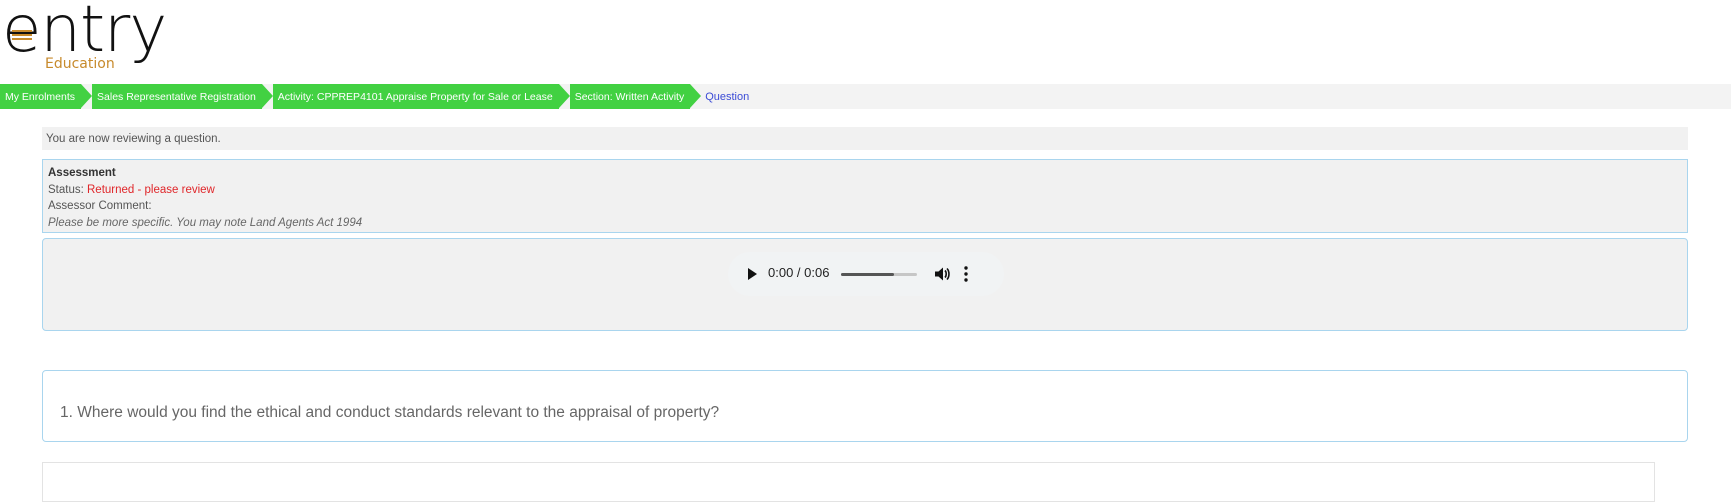 The image size is (1731, 502). What do you see at coordinates (727, 96) in the screenshot?
I see `breadcrumb-current: Question` at bounding box center [727, 96].